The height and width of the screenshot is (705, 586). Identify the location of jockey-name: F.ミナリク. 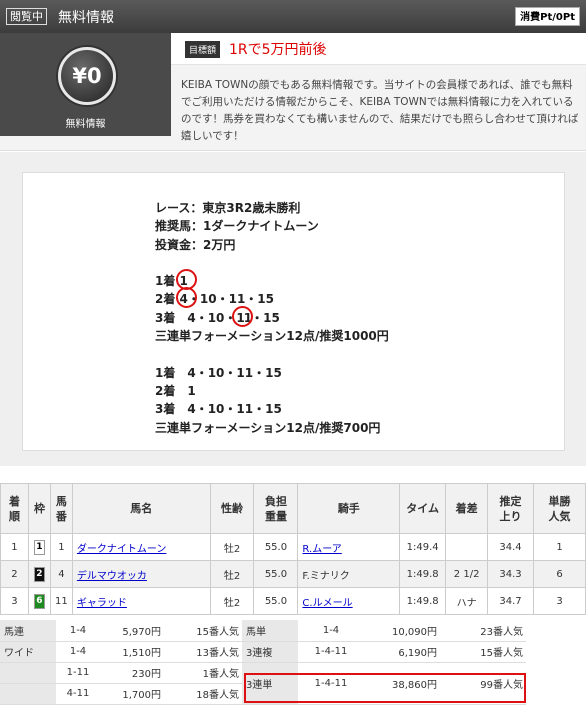
(326, 576).